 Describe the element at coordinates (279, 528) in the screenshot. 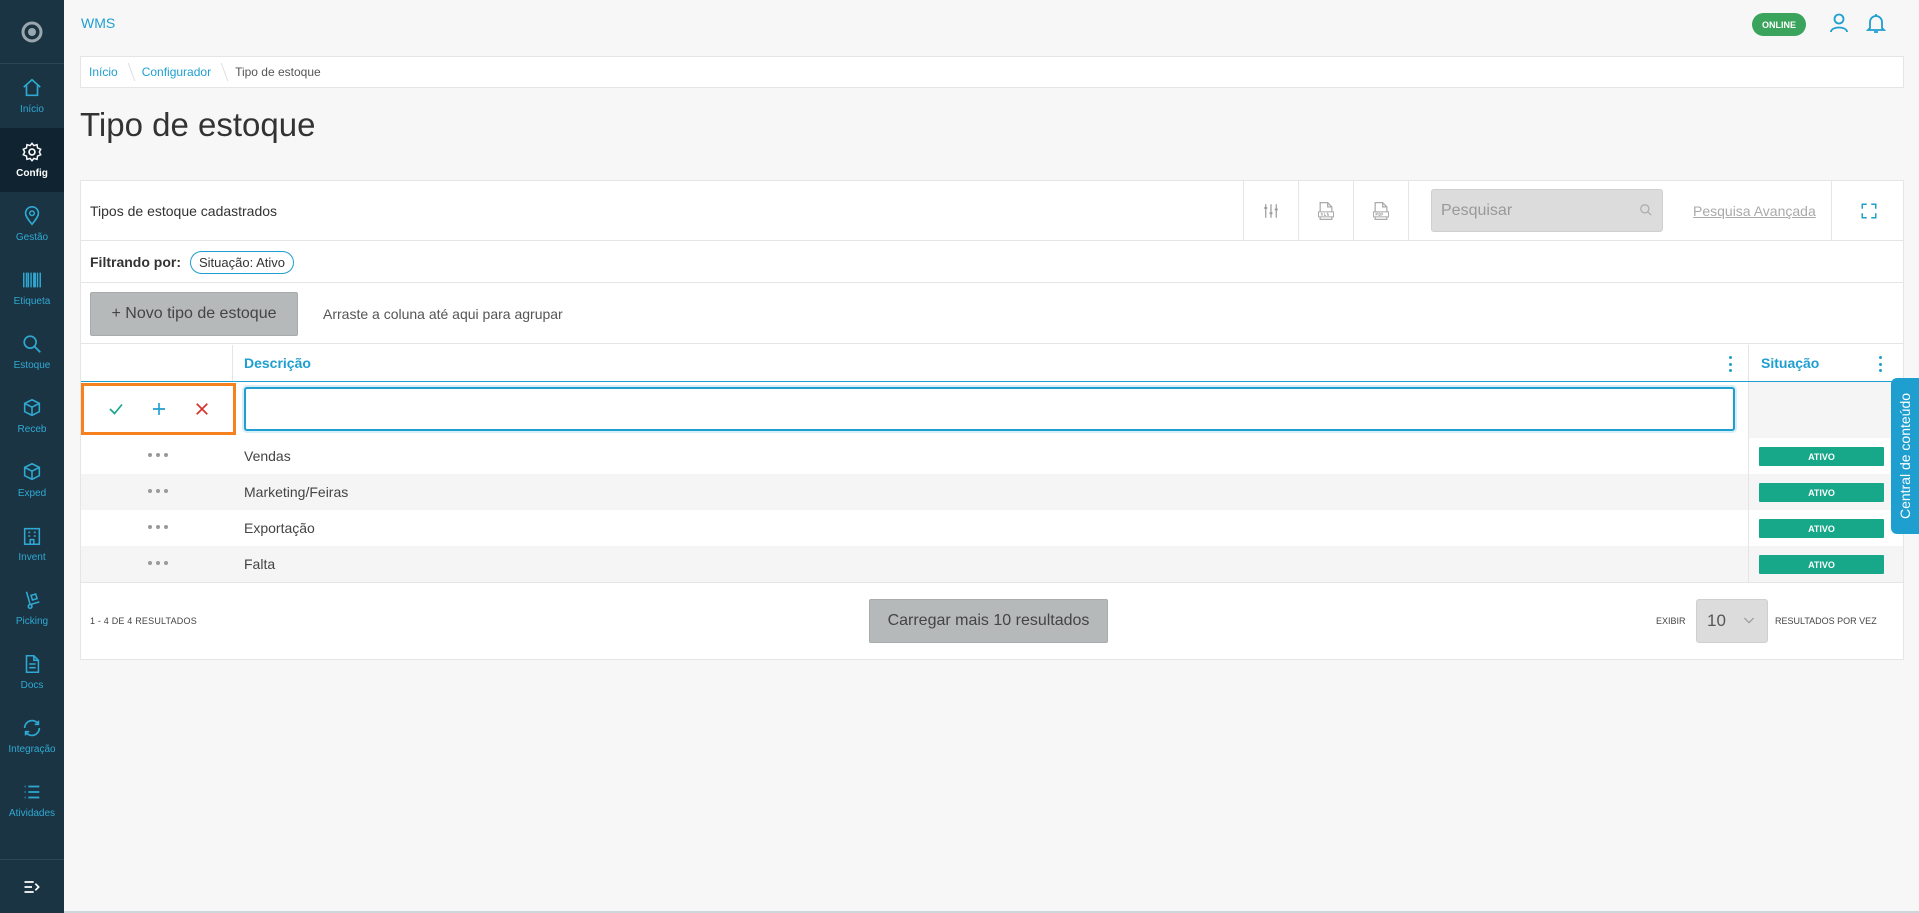

I see `row-description: Exportação` at that location.